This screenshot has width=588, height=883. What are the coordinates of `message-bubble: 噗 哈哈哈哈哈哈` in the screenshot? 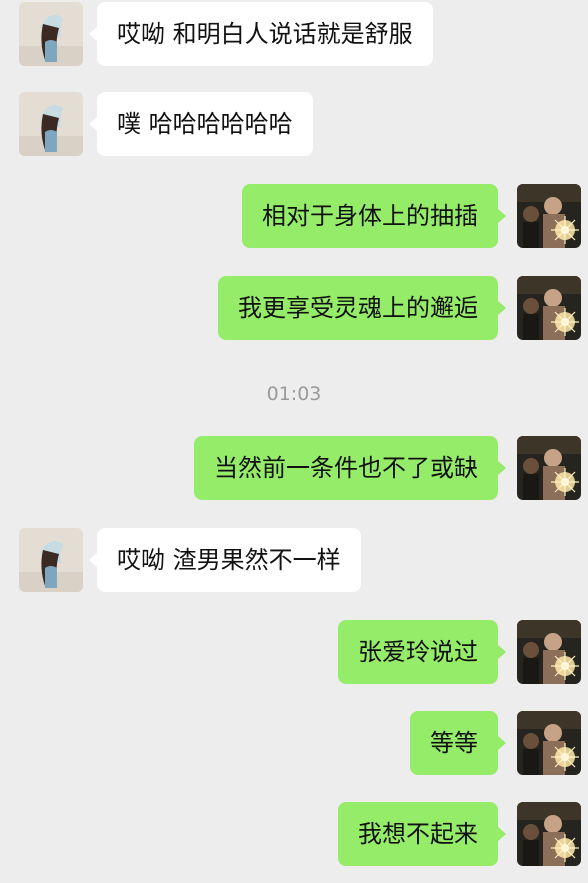 It's located at (201, 124).